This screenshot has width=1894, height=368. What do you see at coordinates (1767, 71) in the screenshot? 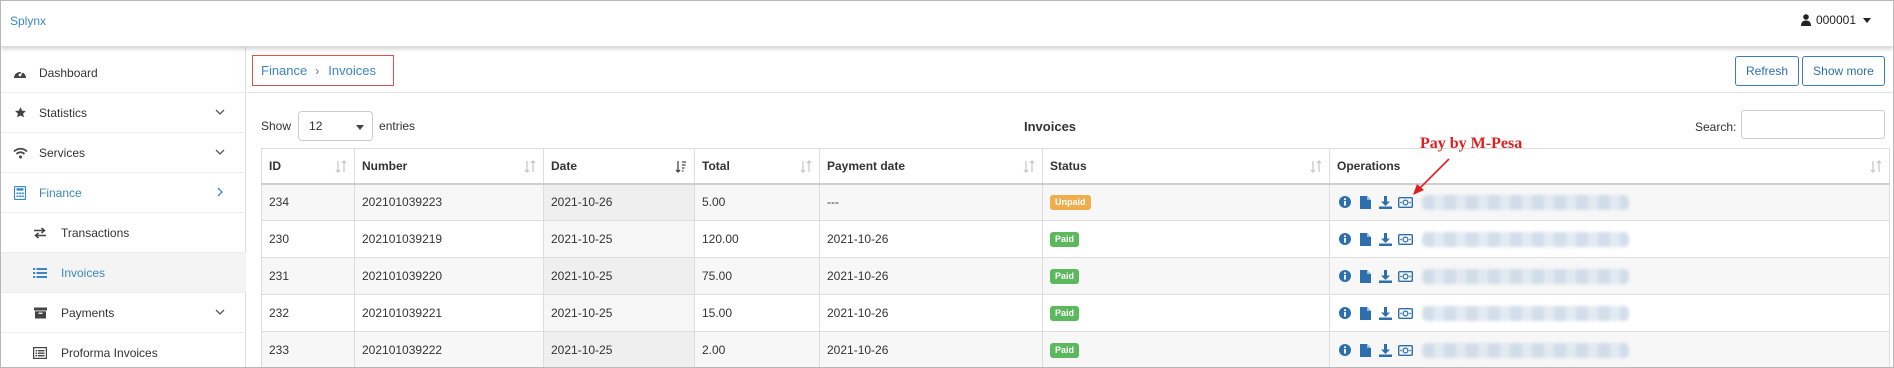
I see `refresh-button: Refresh` at bounding box center [1767, 71].